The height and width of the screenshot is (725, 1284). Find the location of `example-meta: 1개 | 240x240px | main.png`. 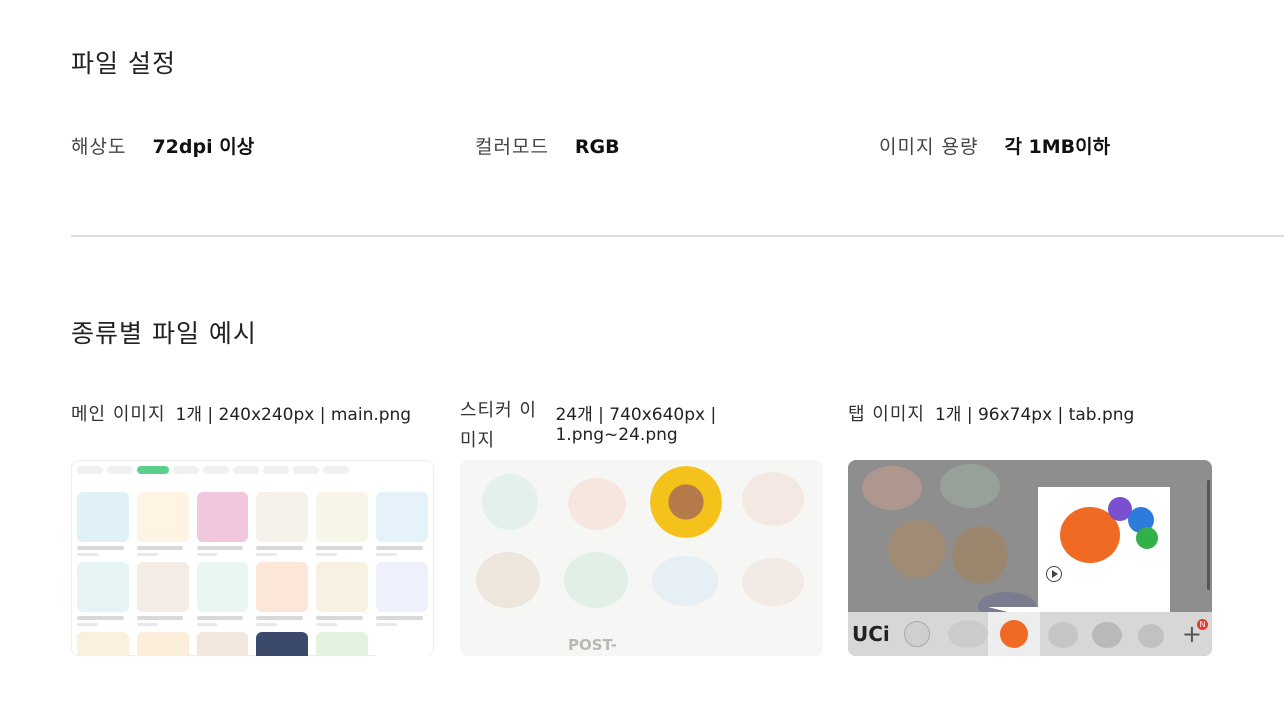

example-meta: 1개 | 240x240px | main.png is located at coordinates (293, 415).